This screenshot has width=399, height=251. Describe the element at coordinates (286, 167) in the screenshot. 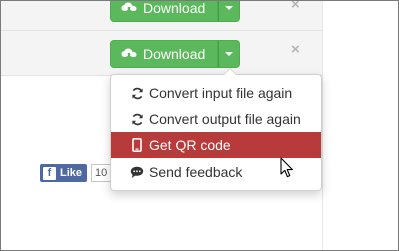

I see `mouse-cursor-icon` at that location.